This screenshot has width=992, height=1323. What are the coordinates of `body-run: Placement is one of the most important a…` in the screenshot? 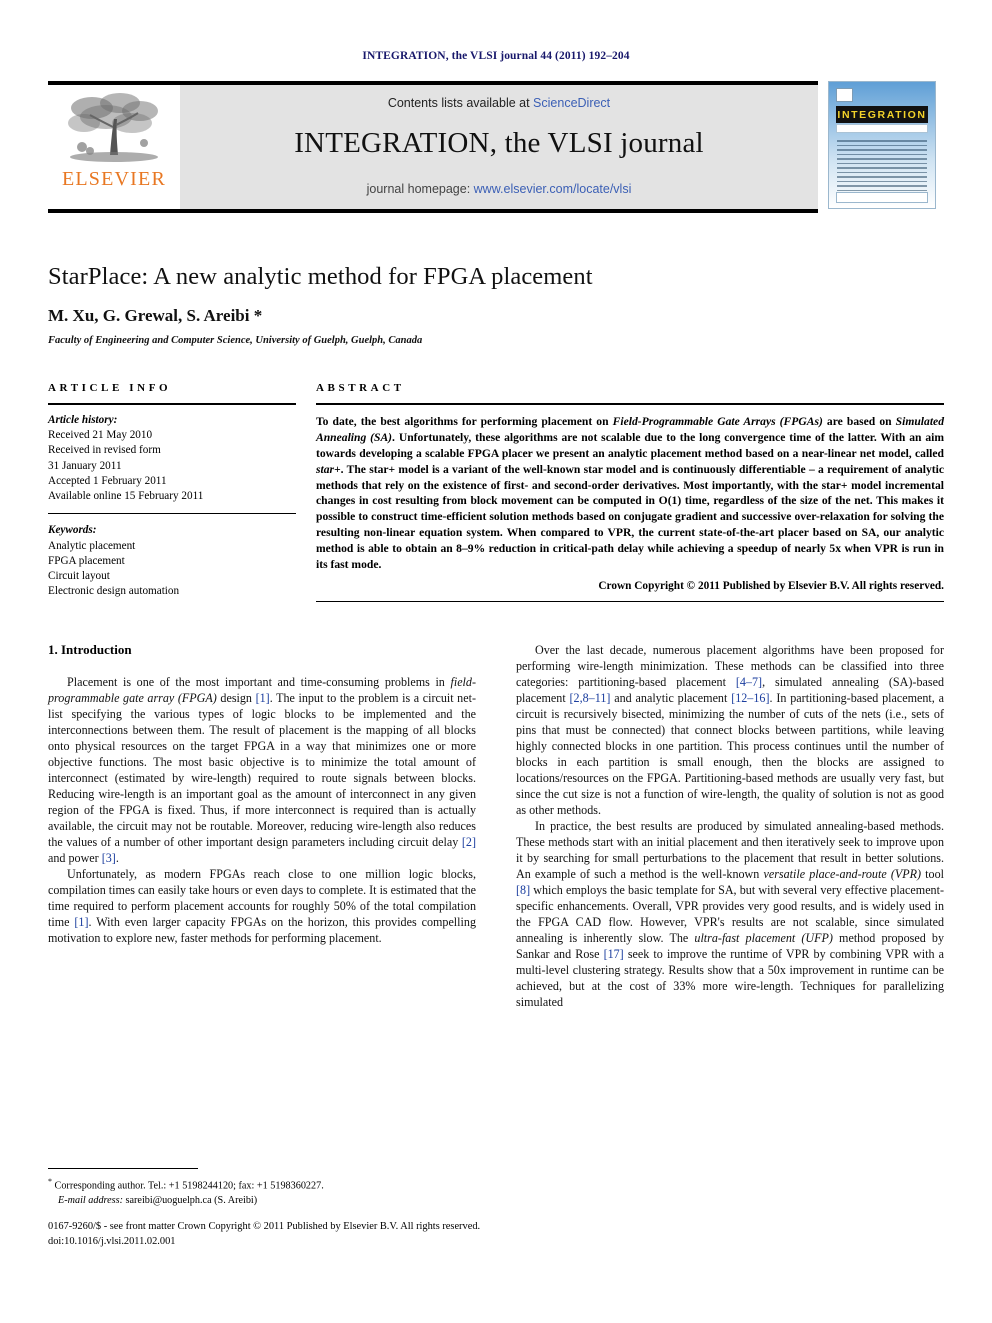 It's located at (259, 681).